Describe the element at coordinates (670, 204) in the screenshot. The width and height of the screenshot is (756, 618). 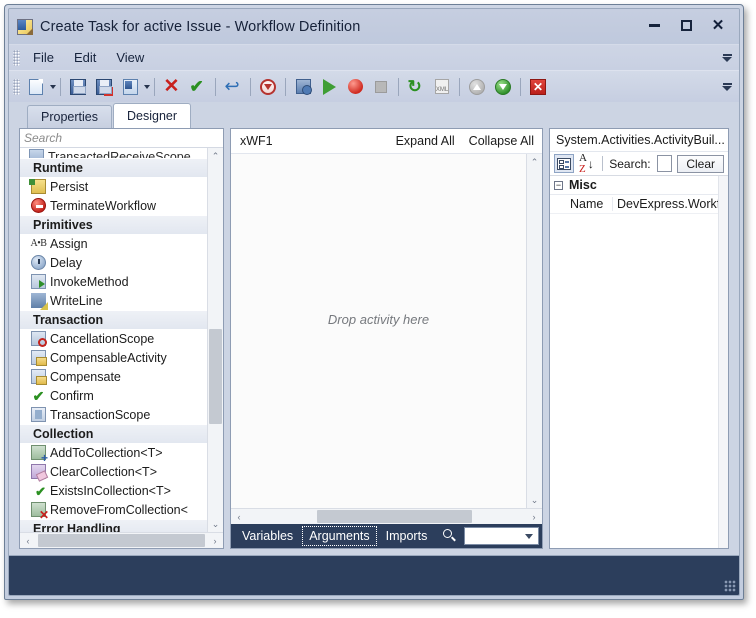
I see `property-value: DevExpress.Workfl` at that location.